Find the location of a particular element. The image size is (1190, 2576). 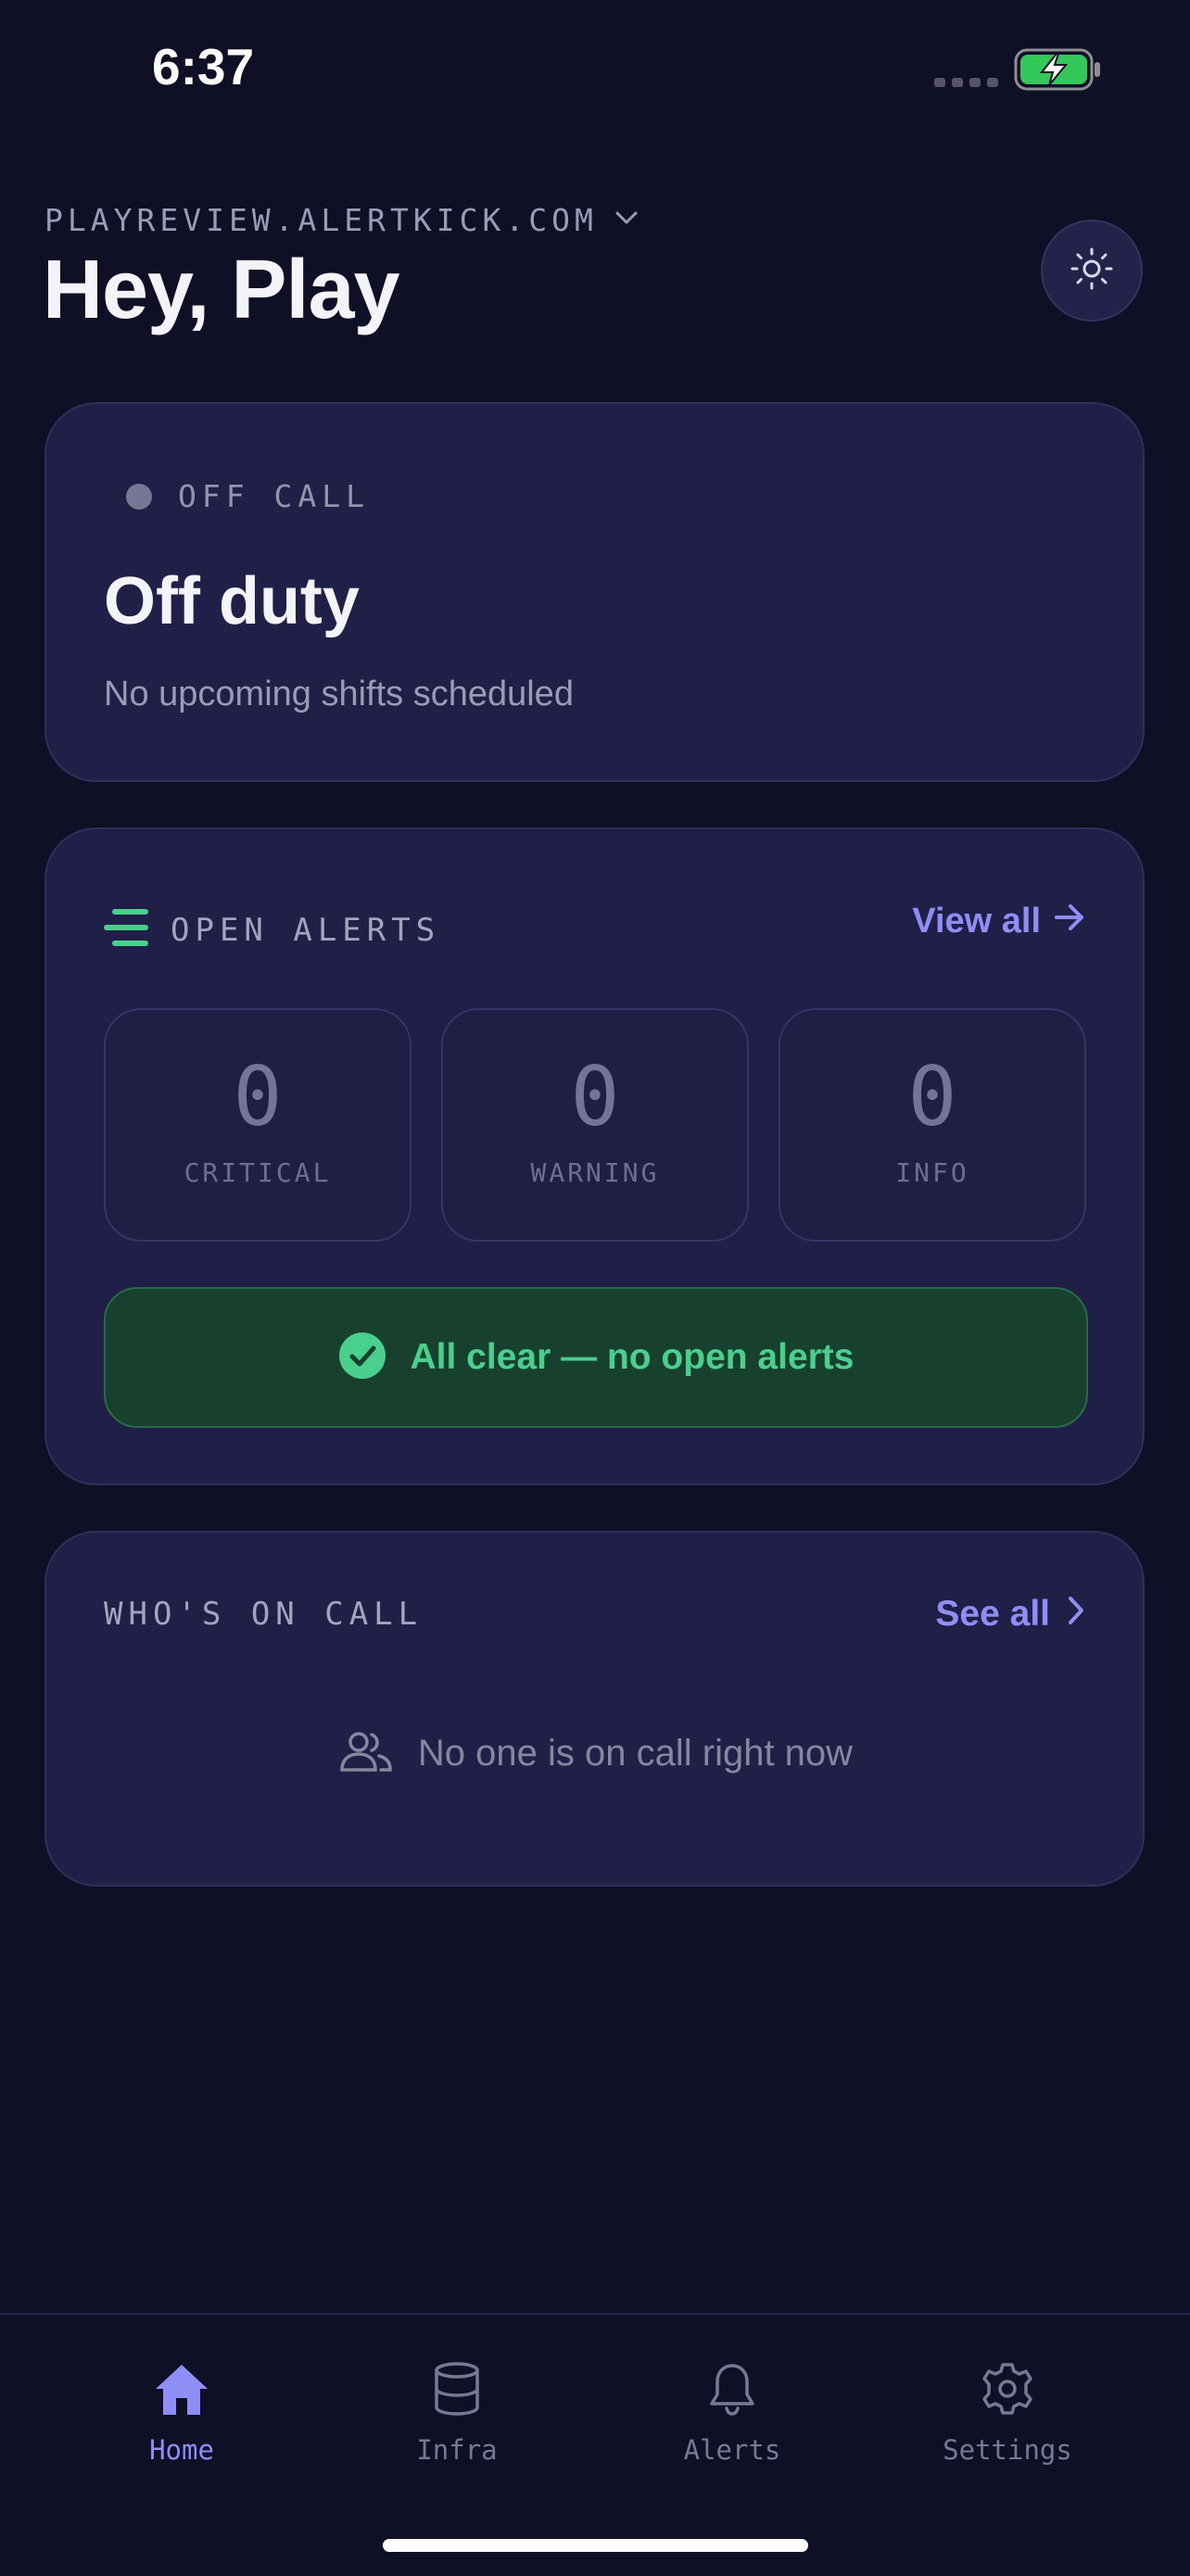

alert-counters: 0 CRITICAL 0 WARNING 0 INFO is located at coordinates (595, 1125).